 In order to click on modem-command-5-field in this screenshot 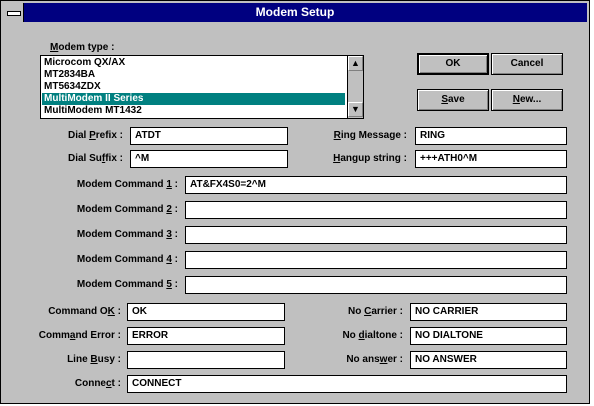, I will do `click(376, 285)`.